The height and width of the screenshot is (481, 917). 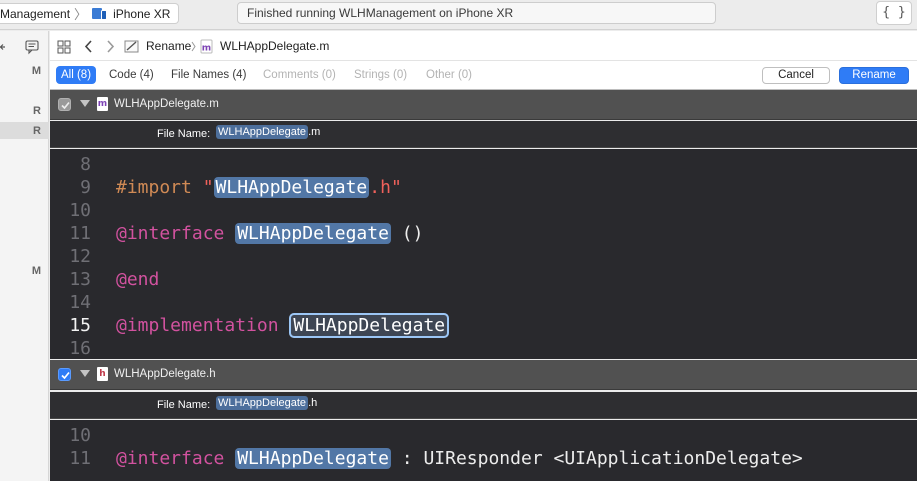 I want to click on code-text: : UIResponder <UIApplicationDelegate>, so click(x=596, y=458).